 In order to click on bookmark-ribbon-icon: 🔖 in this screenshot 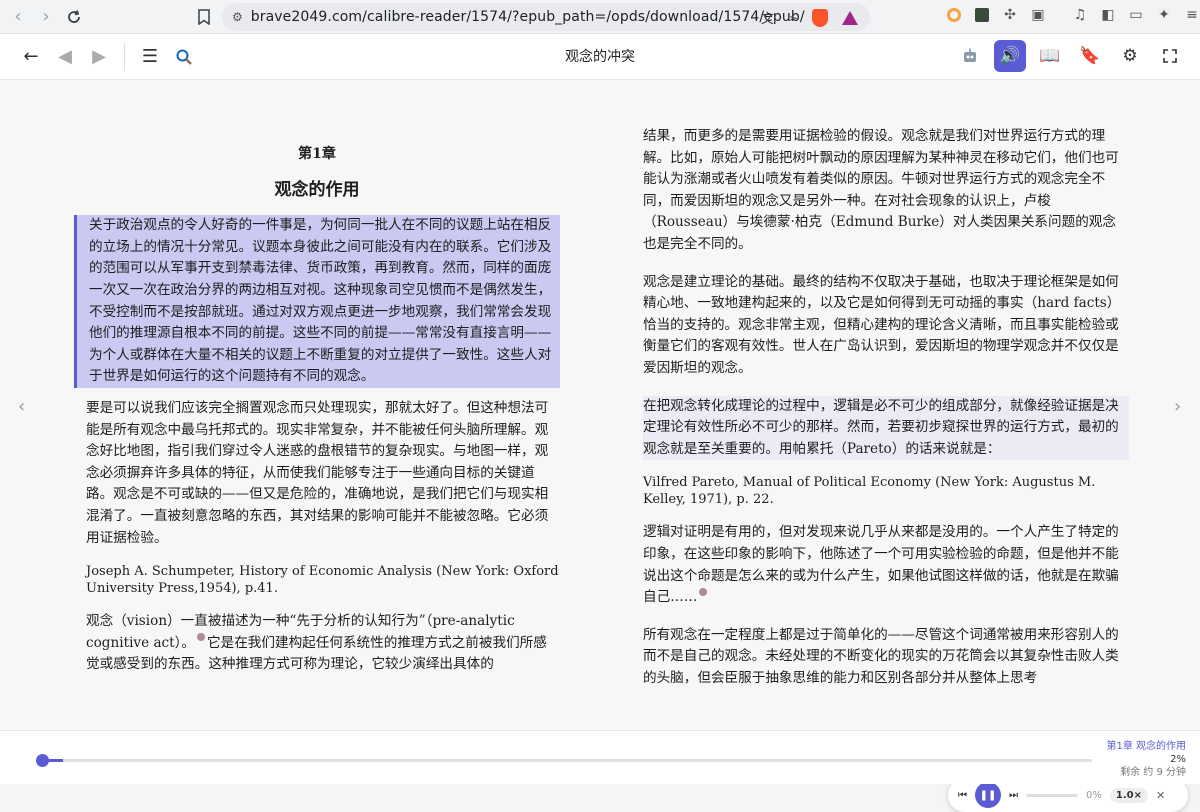, I will do `click(1090, 56)`.